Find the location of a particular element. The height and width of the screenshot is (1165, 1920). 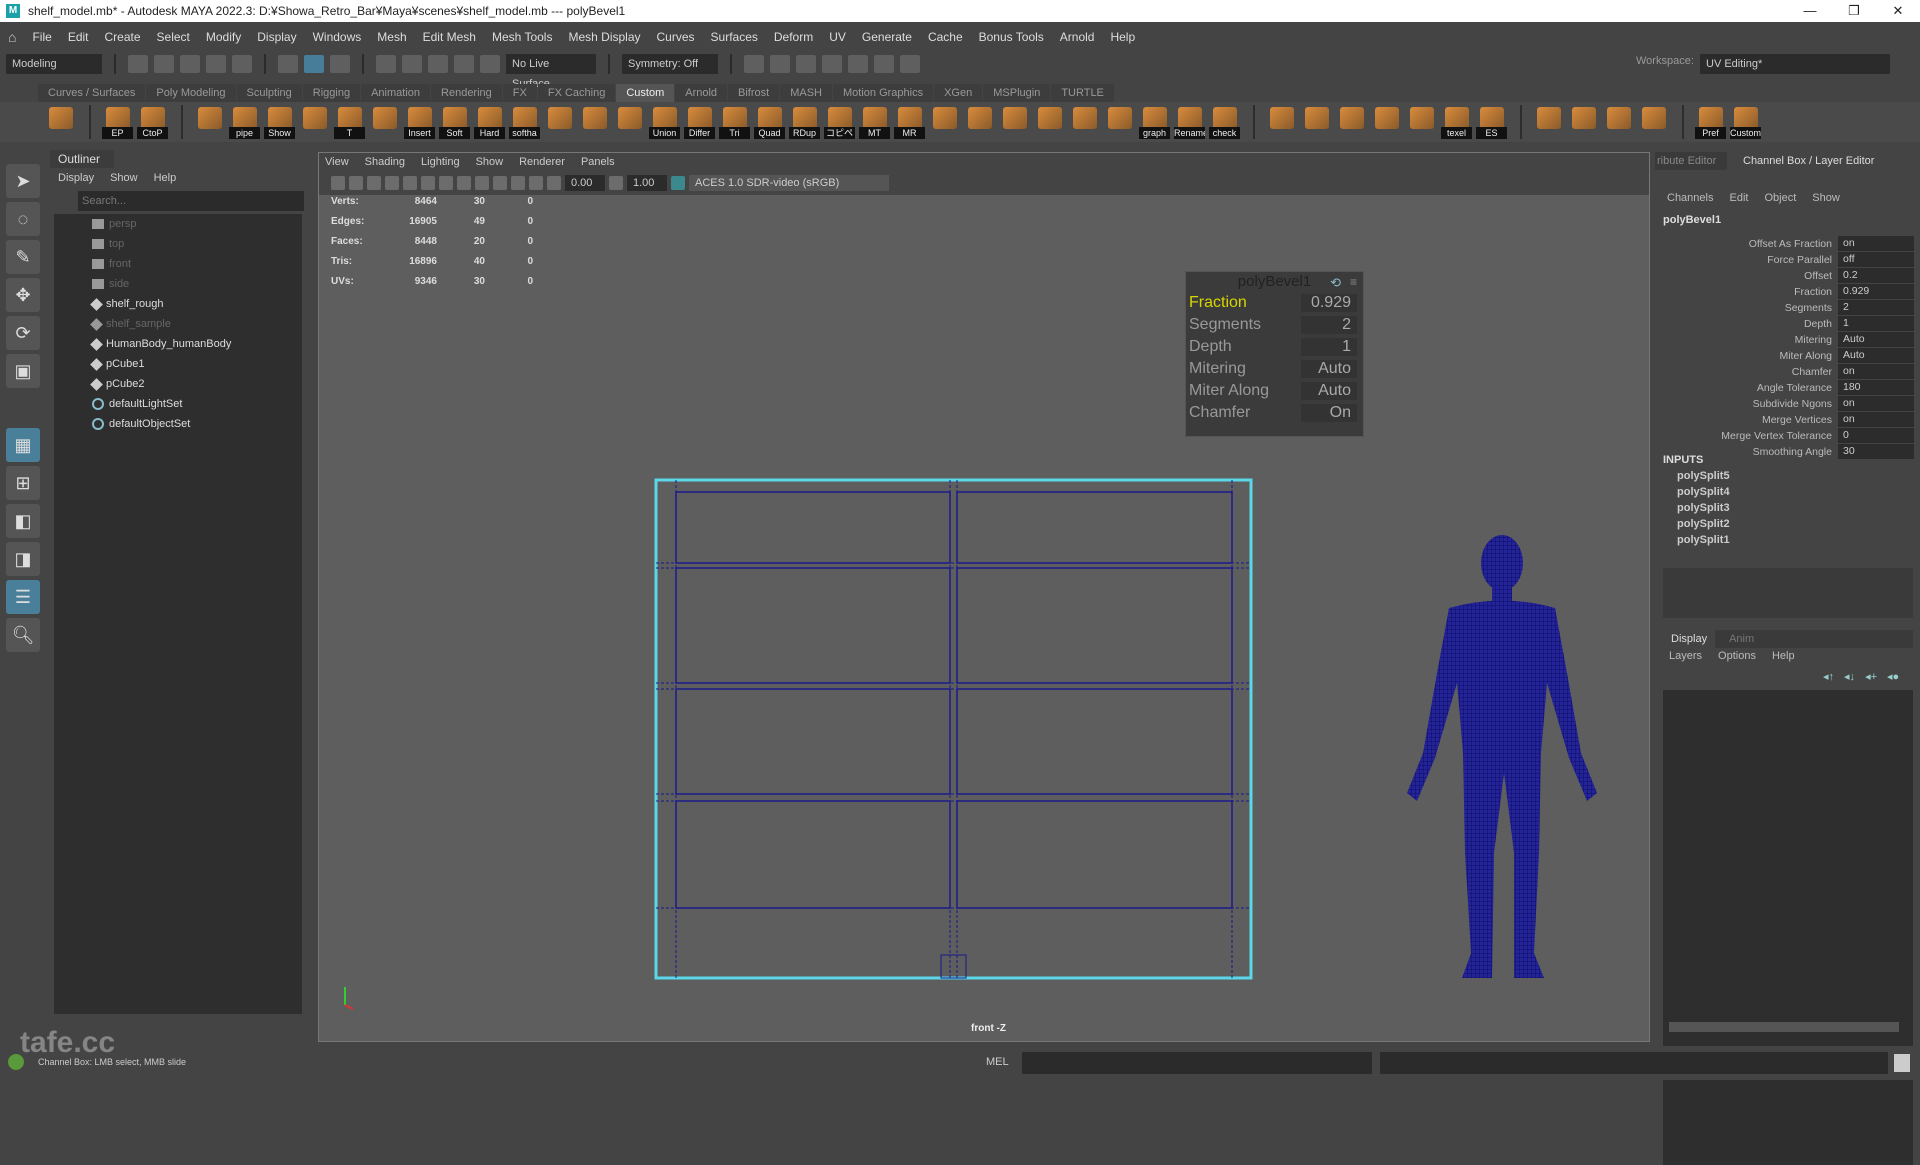

restore-button: ❐ is located at coordinates (1854, 11).